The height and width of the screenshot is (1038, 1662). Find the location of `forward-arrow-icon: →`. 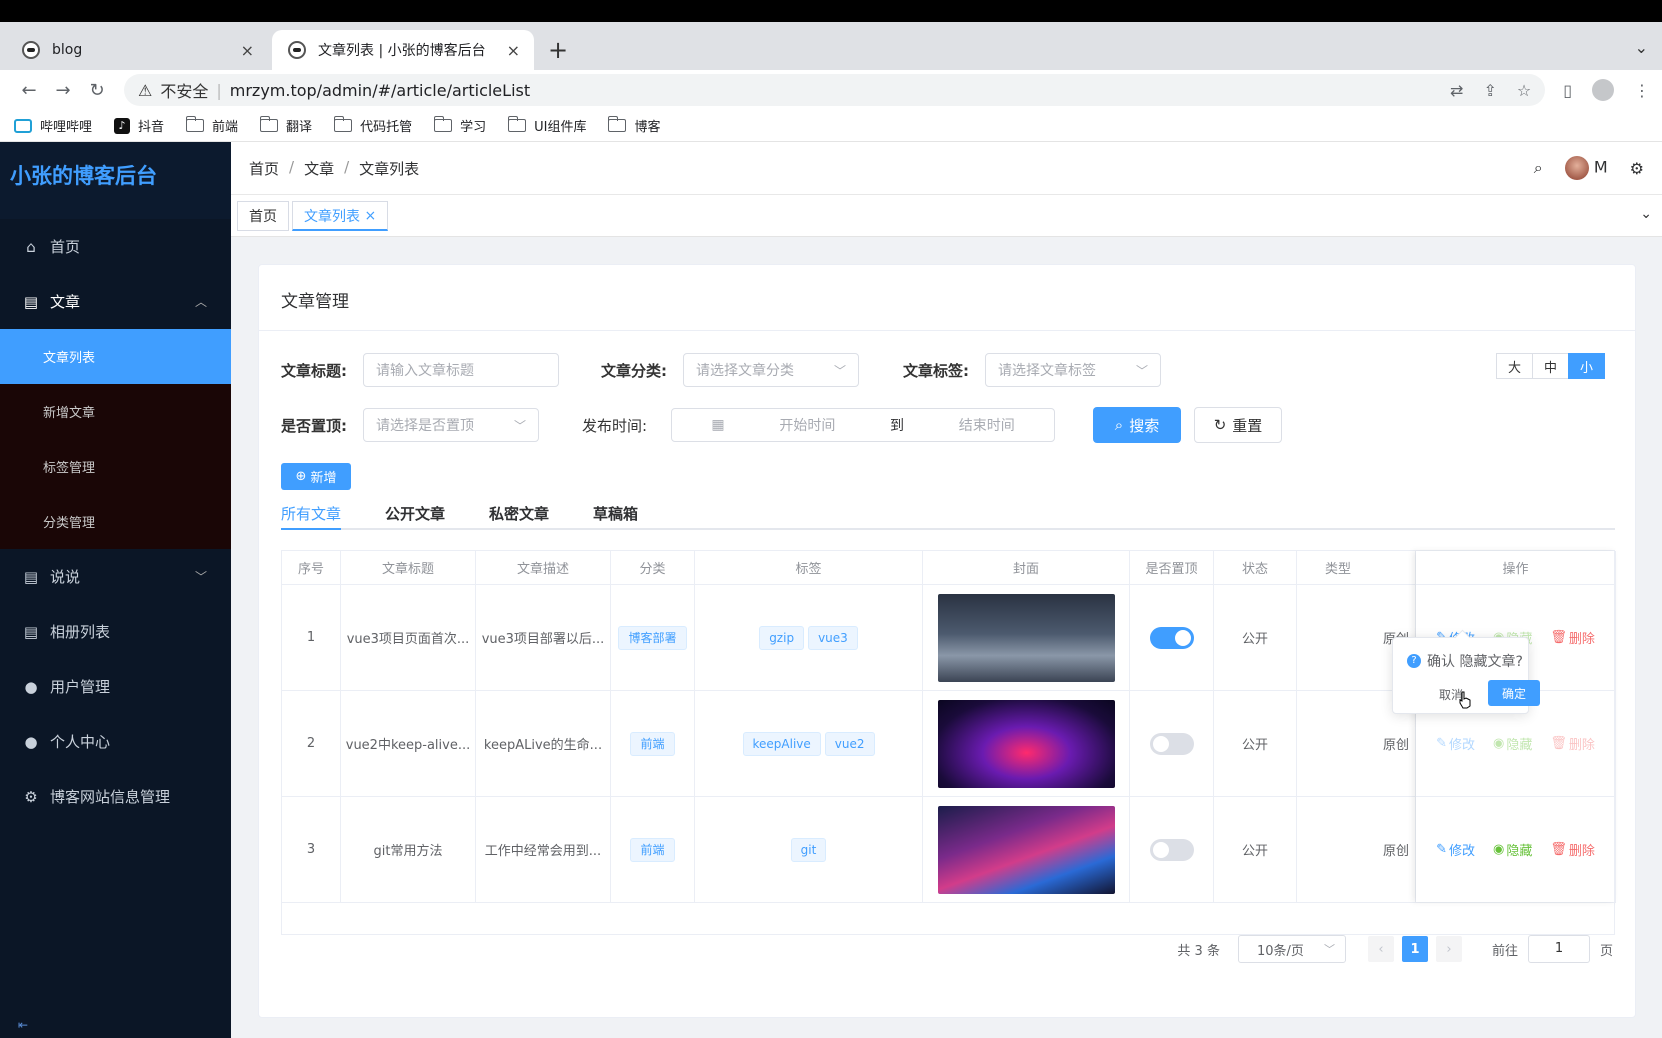

forward-arrow-icon: → is located at coordinates (63, 90).